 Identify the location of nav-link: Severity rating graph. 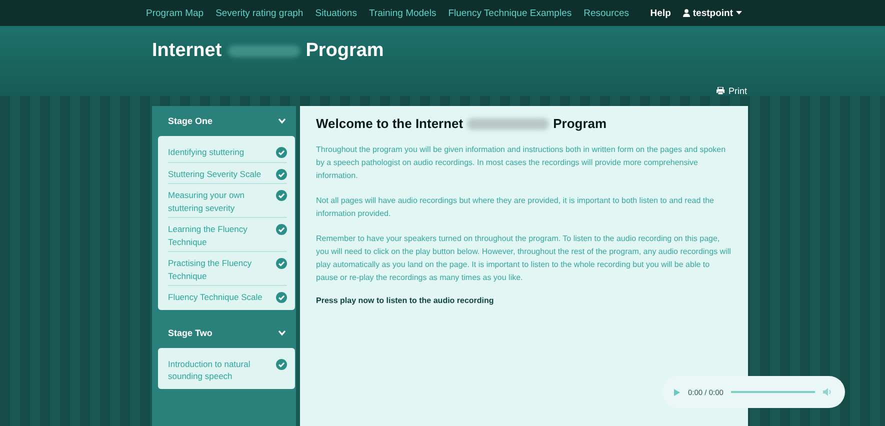
(260, 13).